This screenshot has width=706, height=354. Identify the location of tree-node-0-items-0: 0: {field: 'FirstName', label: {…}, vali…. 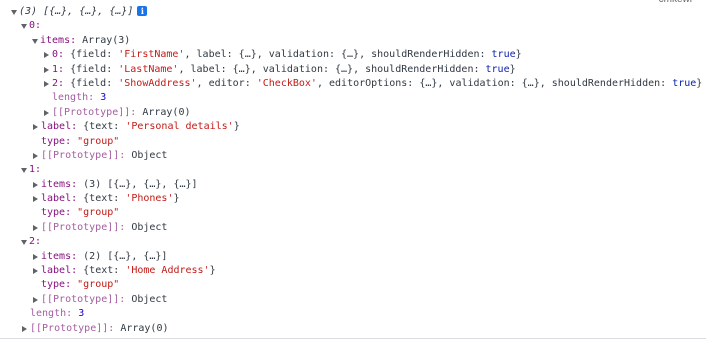
(353, 55).